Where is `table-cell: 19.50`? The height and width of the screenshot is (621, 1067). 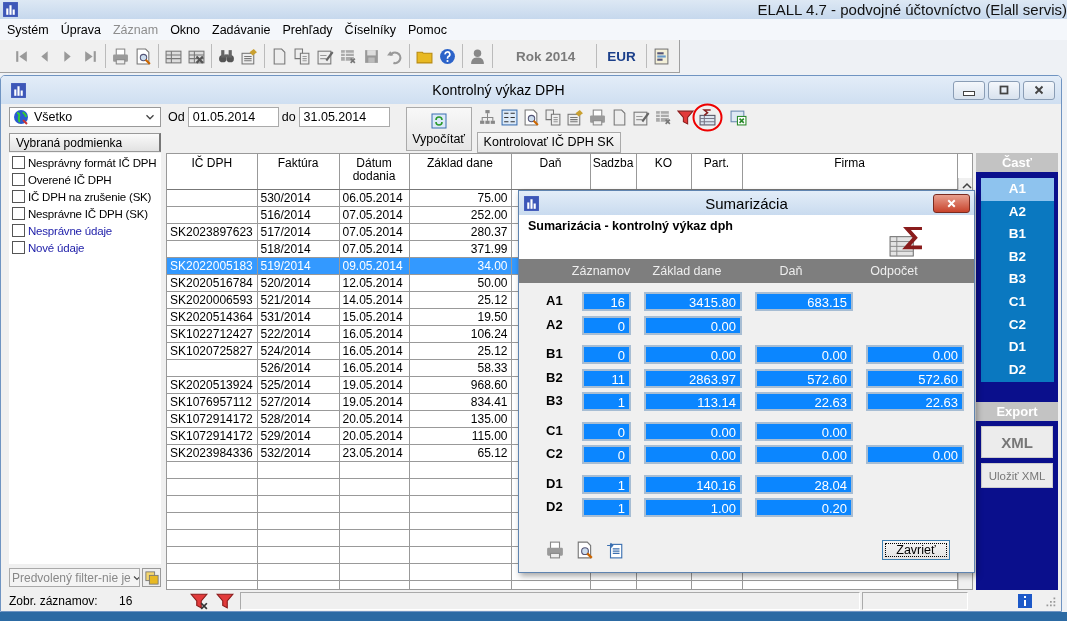
table-cell: 19.50 is located at coordinates (460, 316).